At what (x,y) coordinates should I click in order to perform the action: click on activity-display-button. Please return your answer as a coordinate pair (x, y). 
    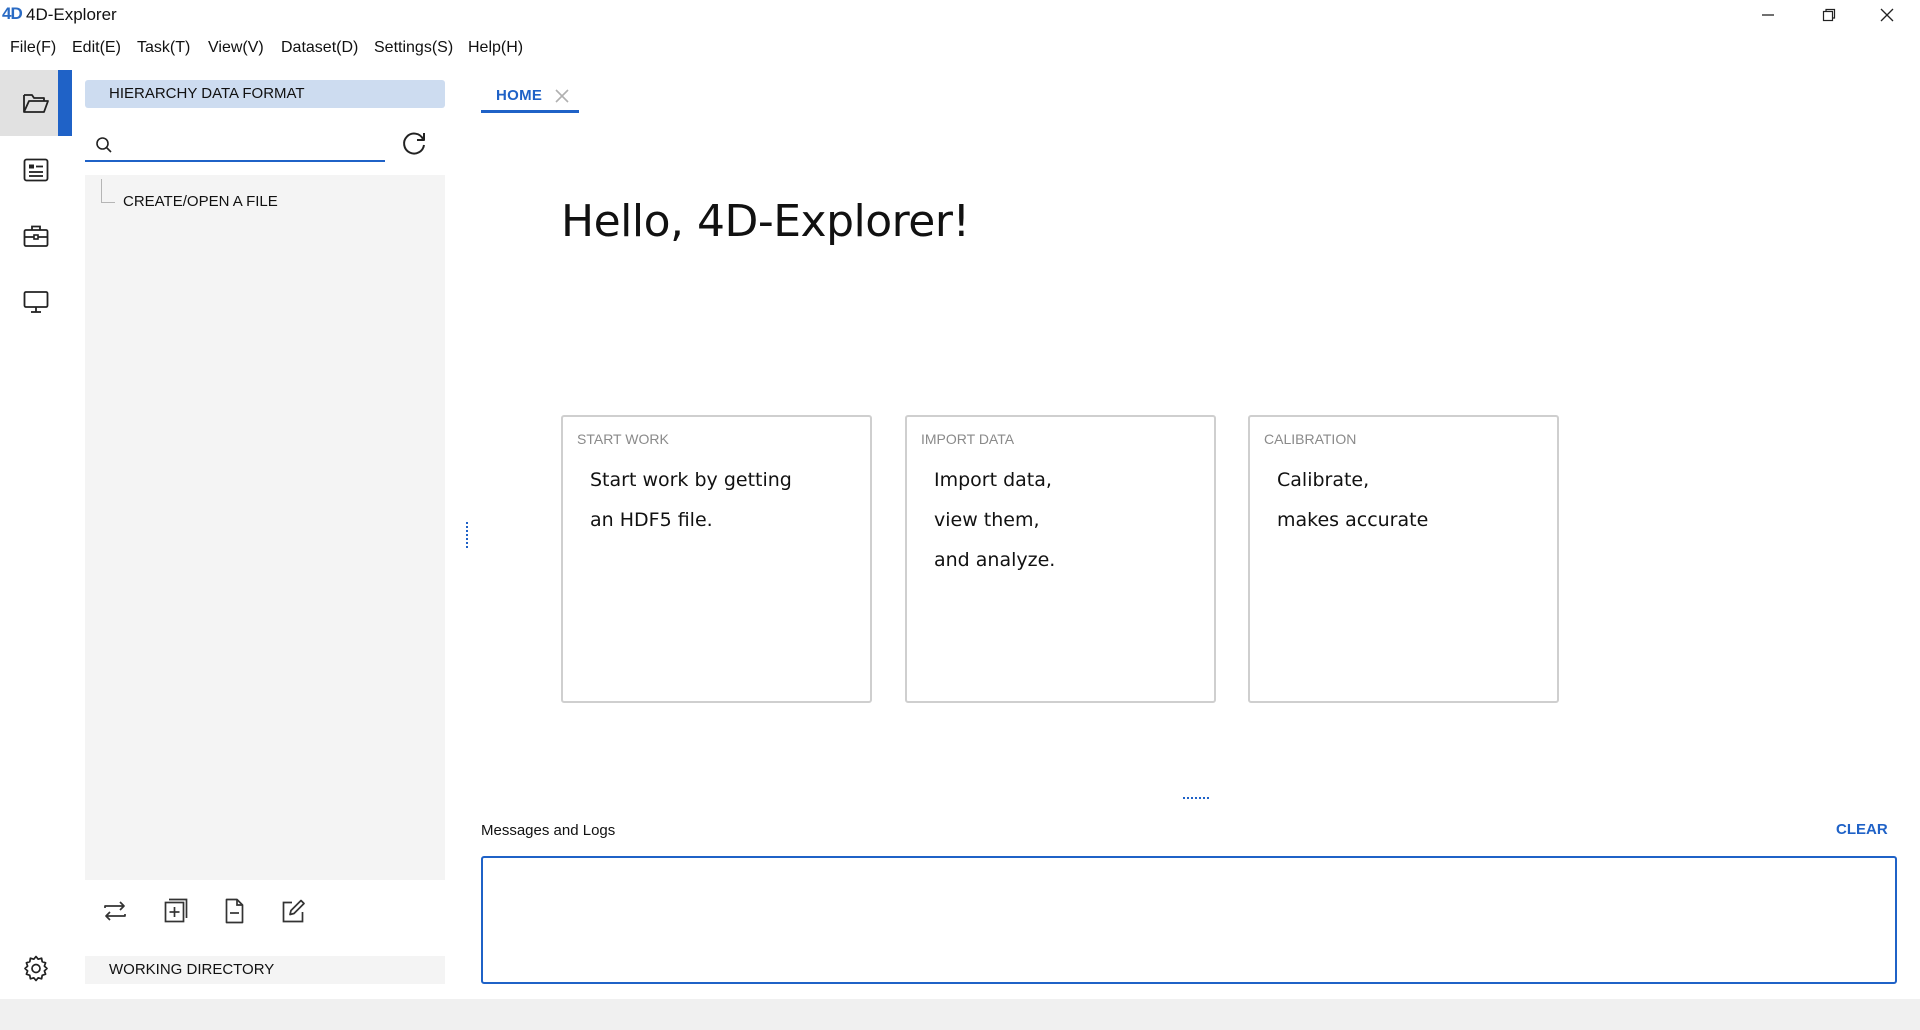
    Looking at the image, I should click on (36, 302).